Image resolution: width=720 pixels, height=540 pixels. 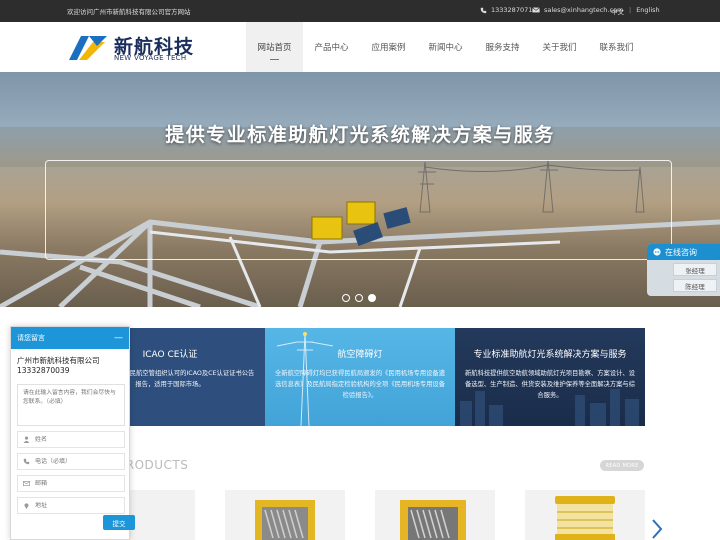 I want to click on banner-title: 提供专业标准助航灯光系统解决方案与服务, so click(x=360, y=135).